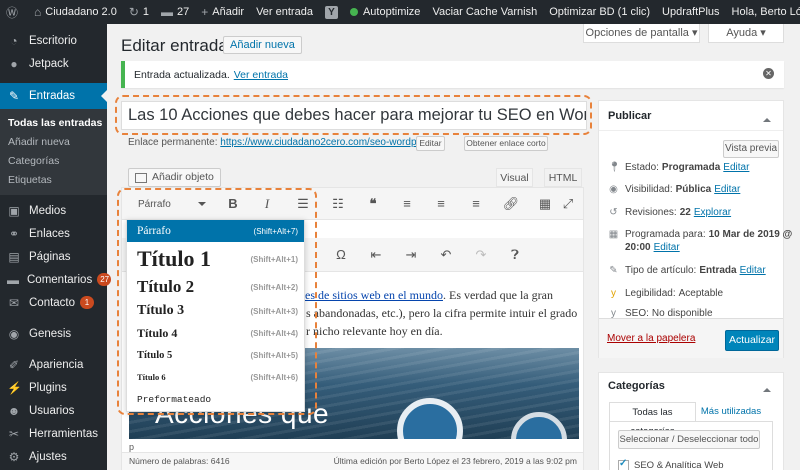  What do you see at coordinates (205, 12) in the screenshot?
I see `plus-icon: +` at bounding box center [205, 12].